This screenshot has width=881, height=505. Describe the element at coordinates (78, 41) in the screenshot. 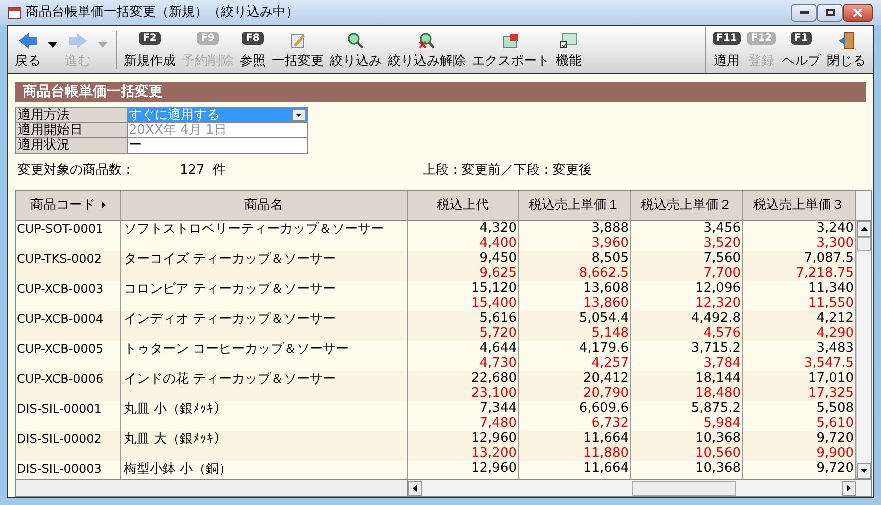

I see `right-arrow-icon` at that location.